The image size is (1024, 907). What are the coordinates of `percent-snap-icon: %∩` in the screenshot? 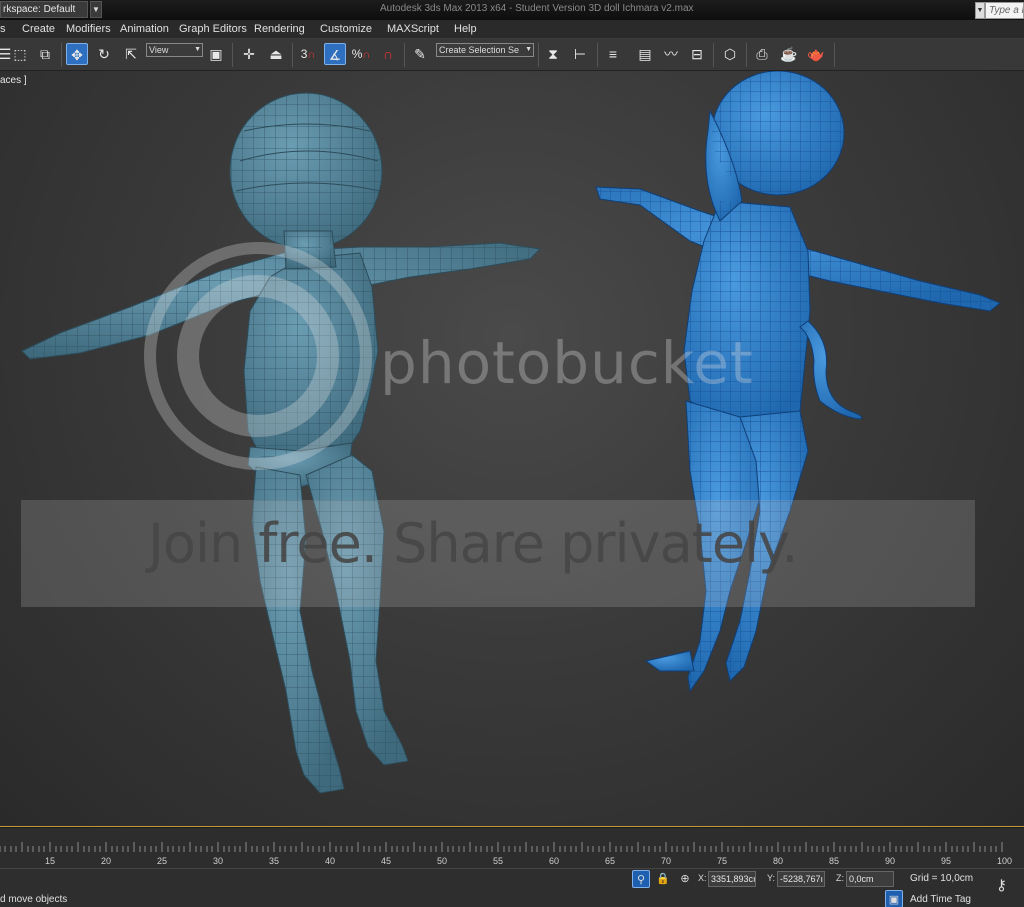 It's located at (361, 54).